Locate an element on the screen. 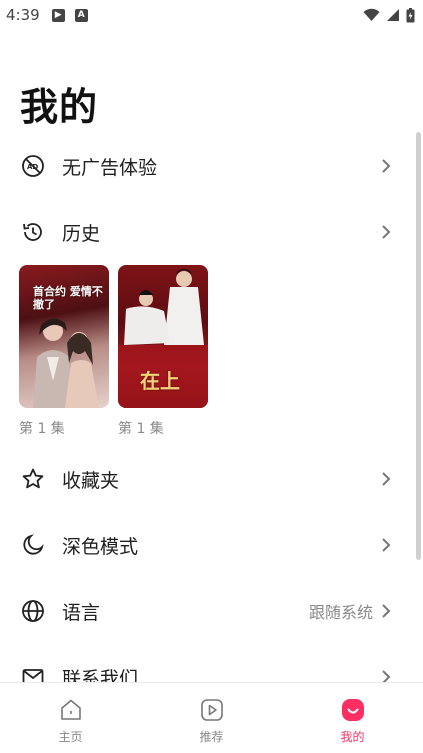 The height and width of the screenshot is (753, 423). bottom-nav: 主页 推荐 我的 is located at coordinates (211, 717).